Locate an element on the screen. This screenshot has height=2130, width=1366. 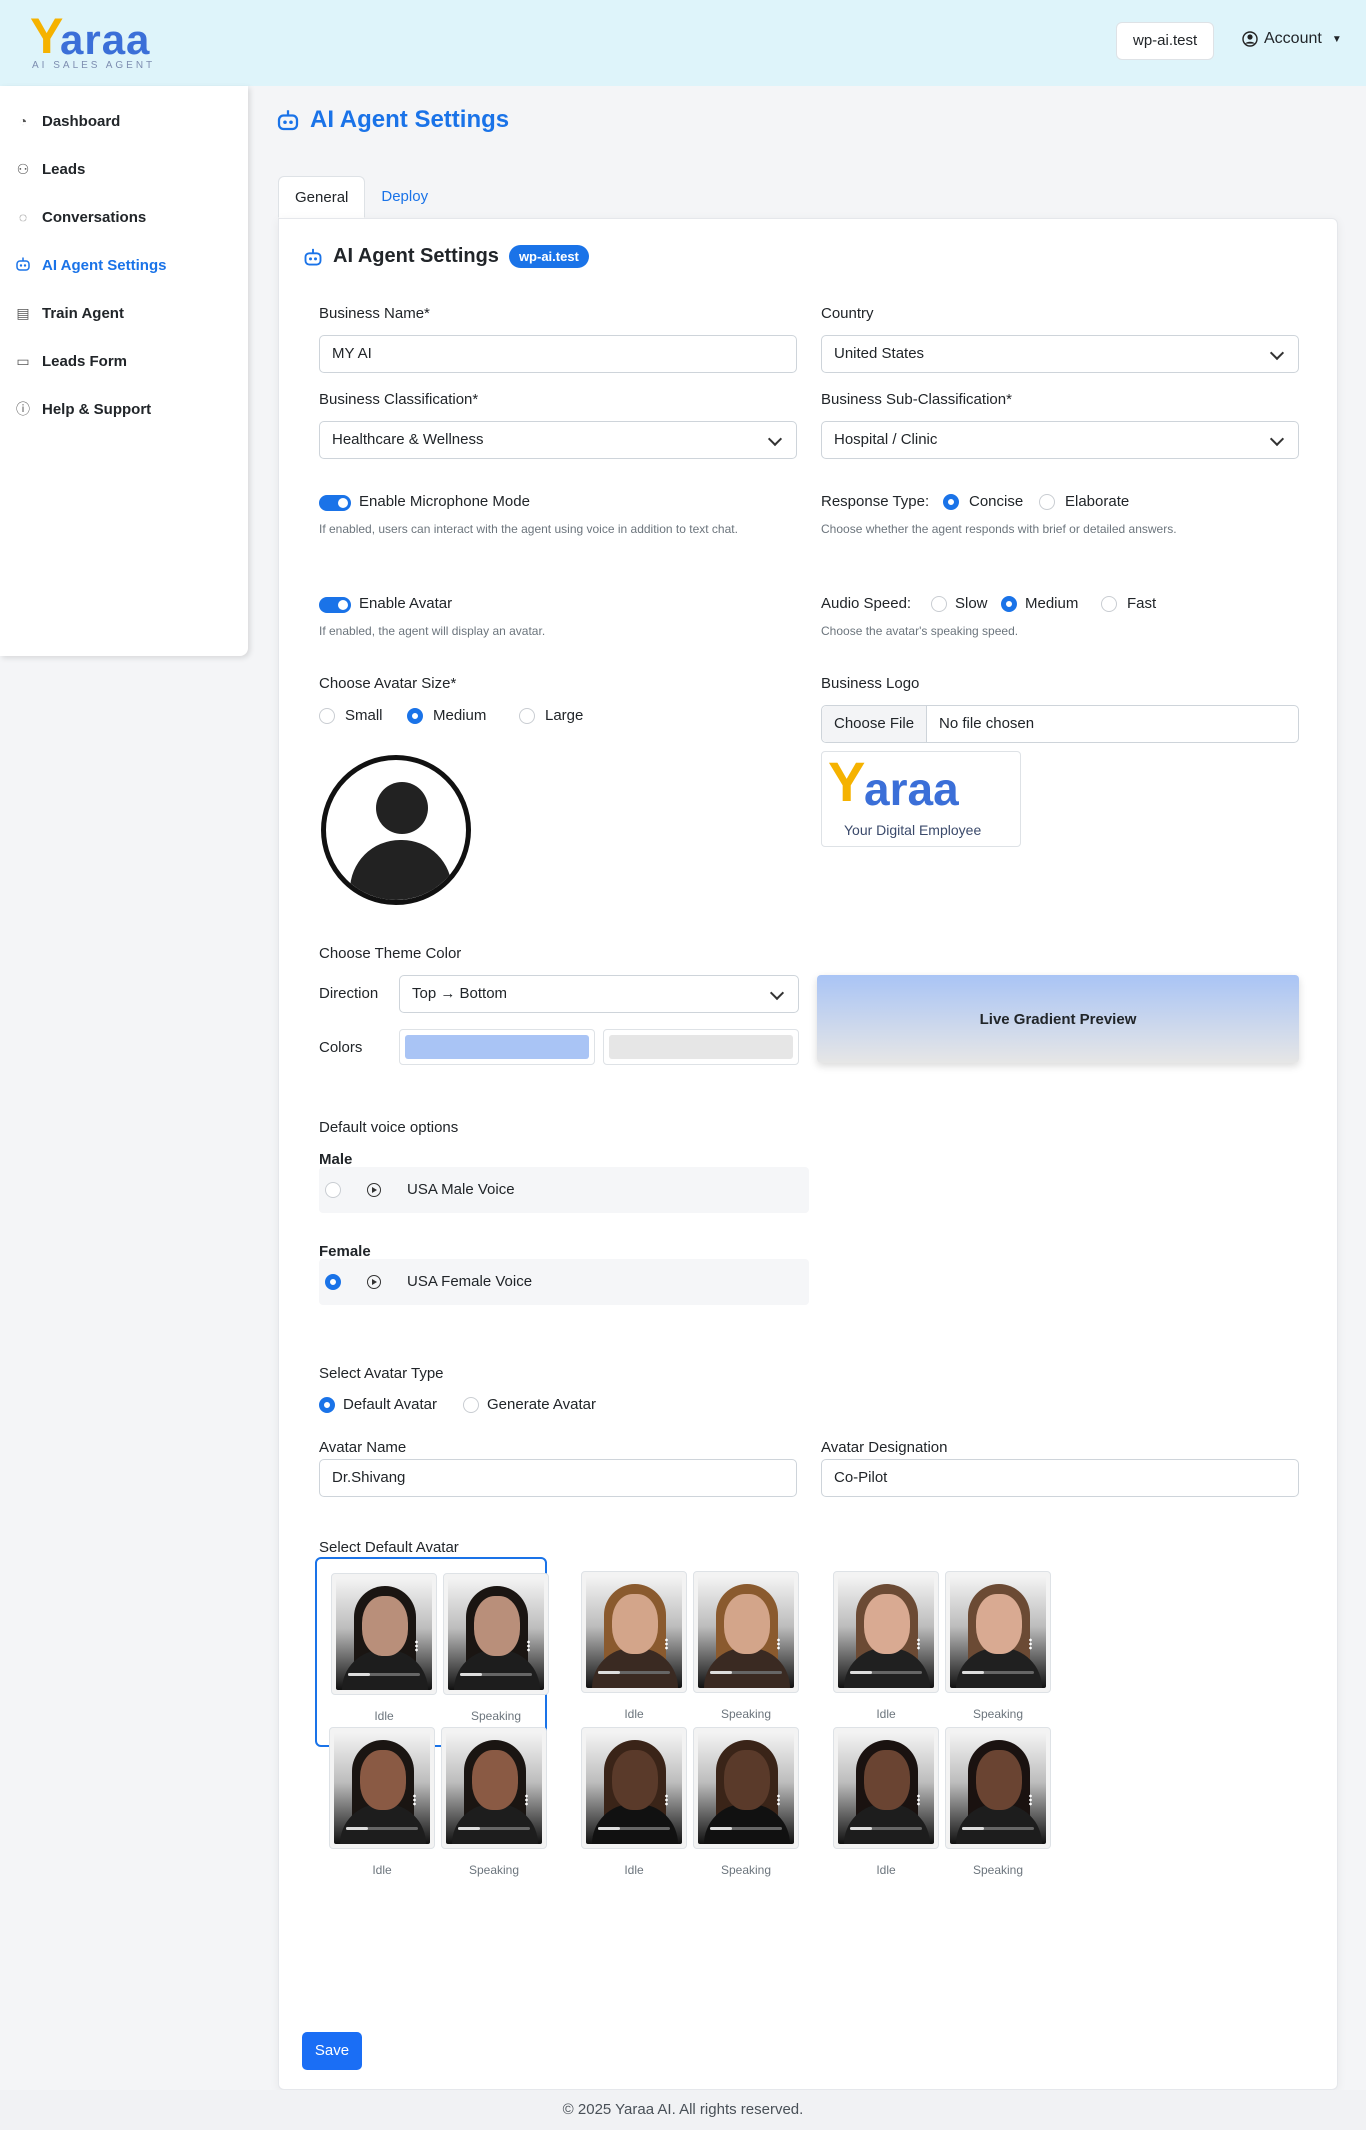
country-select: United States is located at coordinates (1060, 354).